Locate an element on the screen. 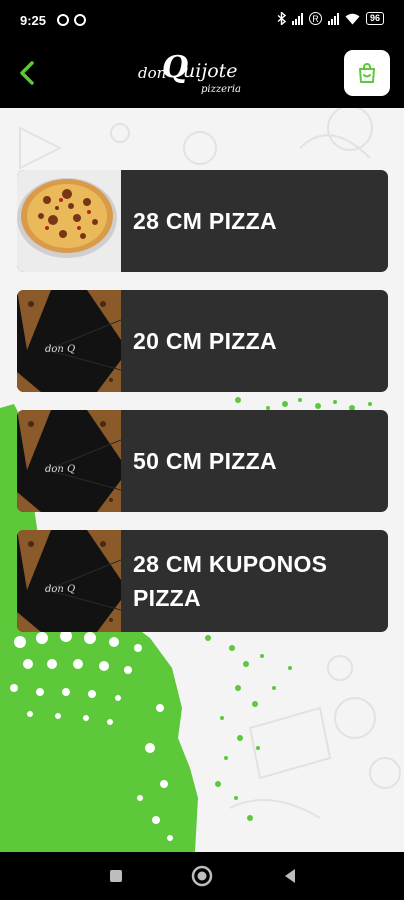  pizza-photo-thumbnail is located at coordinates (69, 221).